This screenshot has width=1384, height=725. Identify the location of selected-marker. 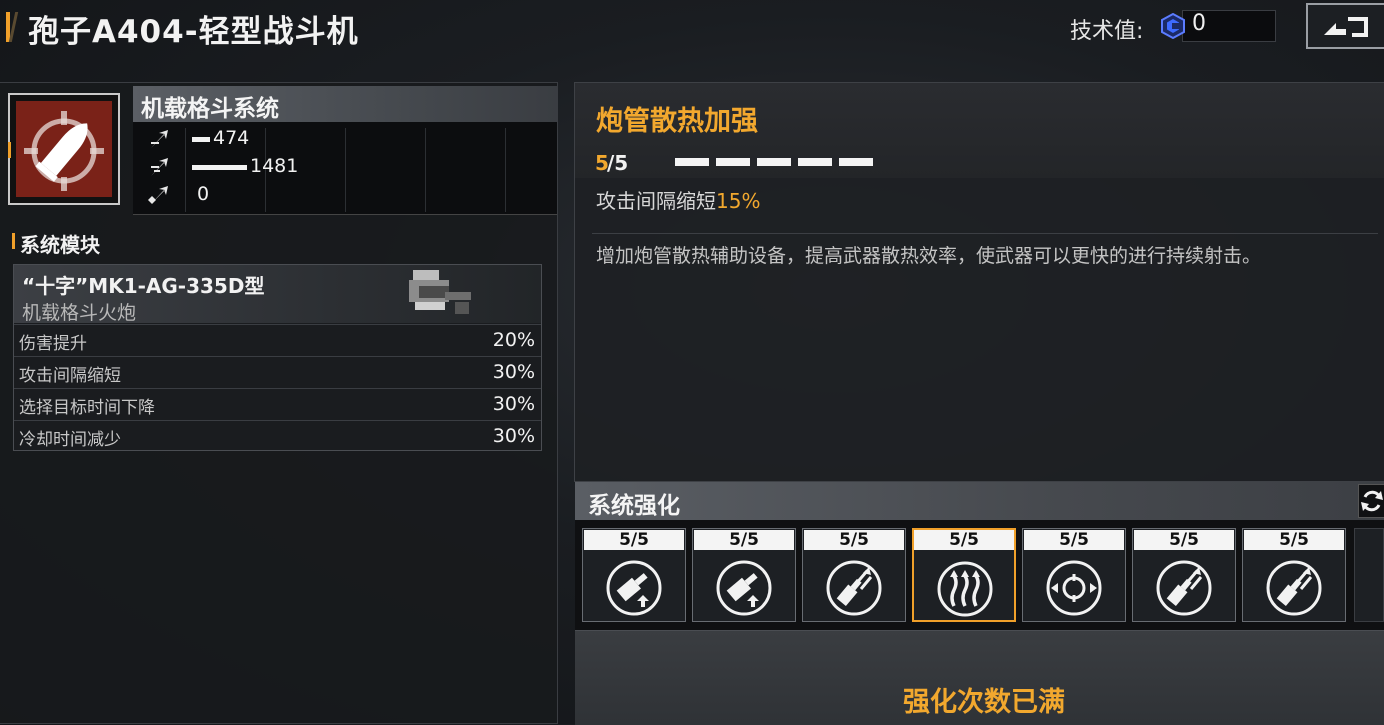
(9, 150).